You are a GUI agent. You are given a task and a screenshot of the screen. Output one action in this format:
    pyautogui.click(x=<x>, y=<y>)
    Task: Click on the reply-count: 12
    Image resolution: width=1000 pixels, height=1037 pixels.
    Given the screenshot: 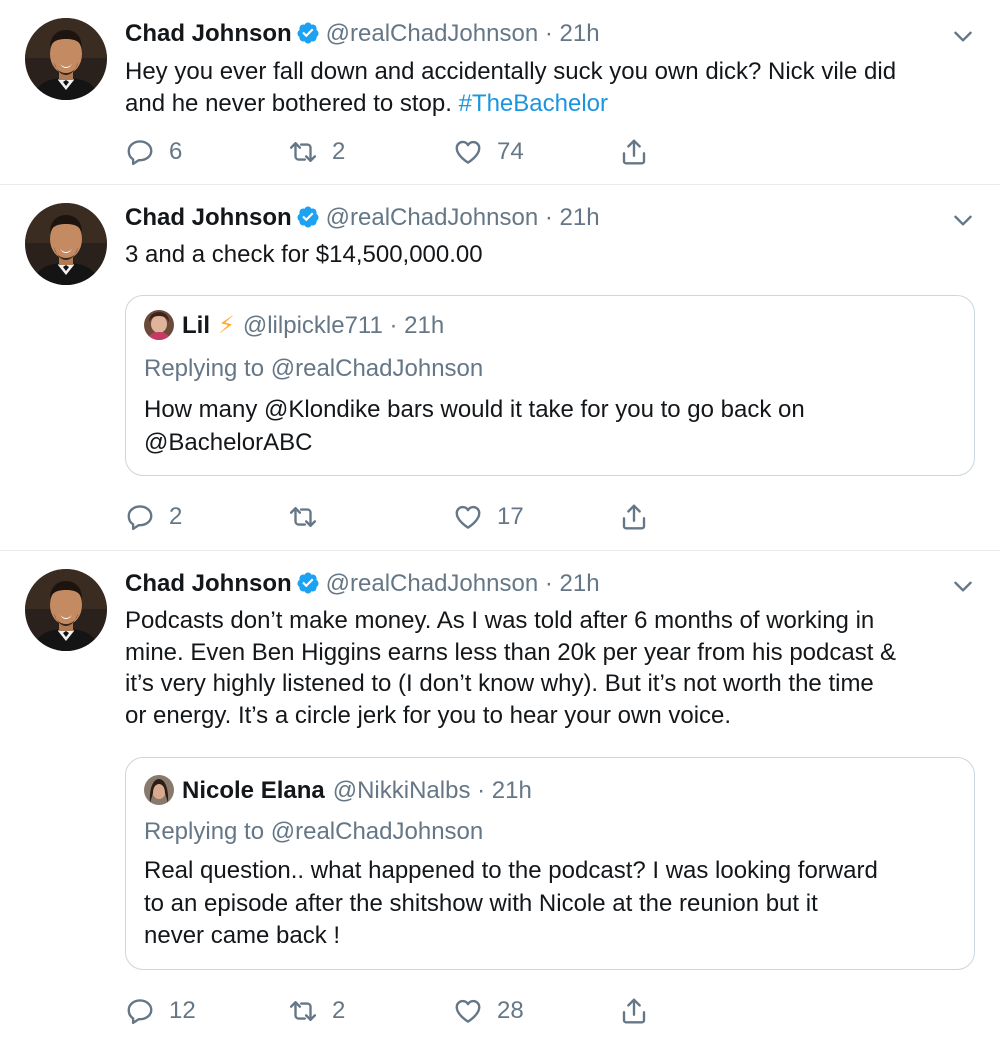 What is the action you would take?
    pyautogui.click(x=182, y=1010)
    